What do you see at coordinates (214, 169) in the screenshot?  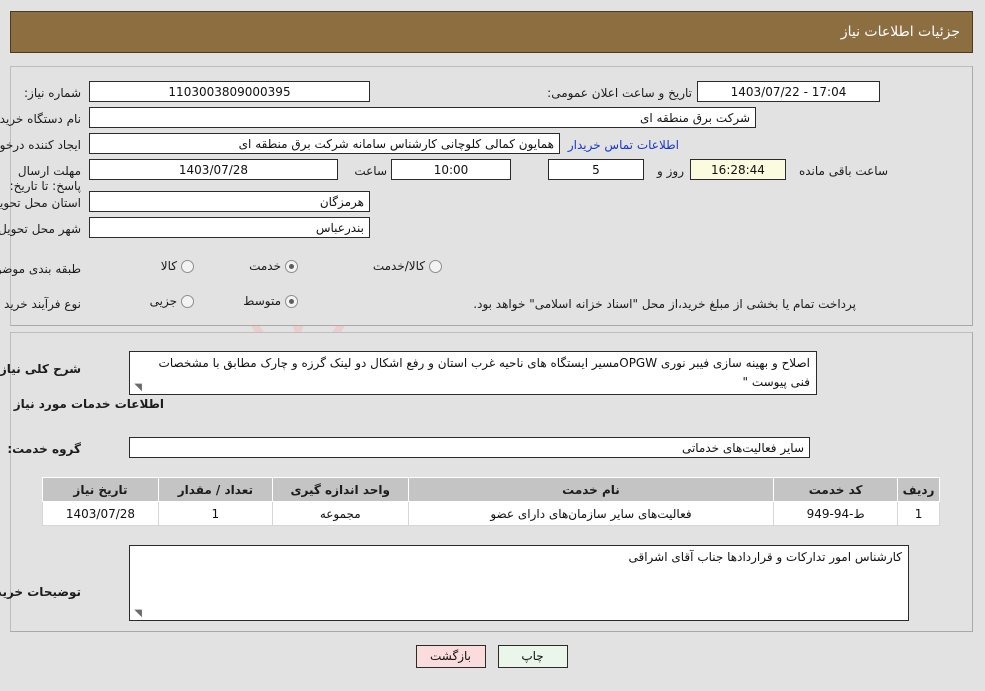 I see `deadline-date-value: 1403/07/28` at bounding box center [214, 169].